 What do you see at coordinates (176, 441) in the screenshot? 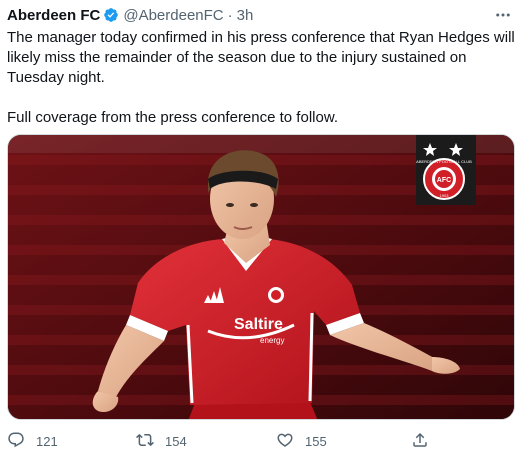
I see `retweet-count: 154` at bounding box center [176, 441].